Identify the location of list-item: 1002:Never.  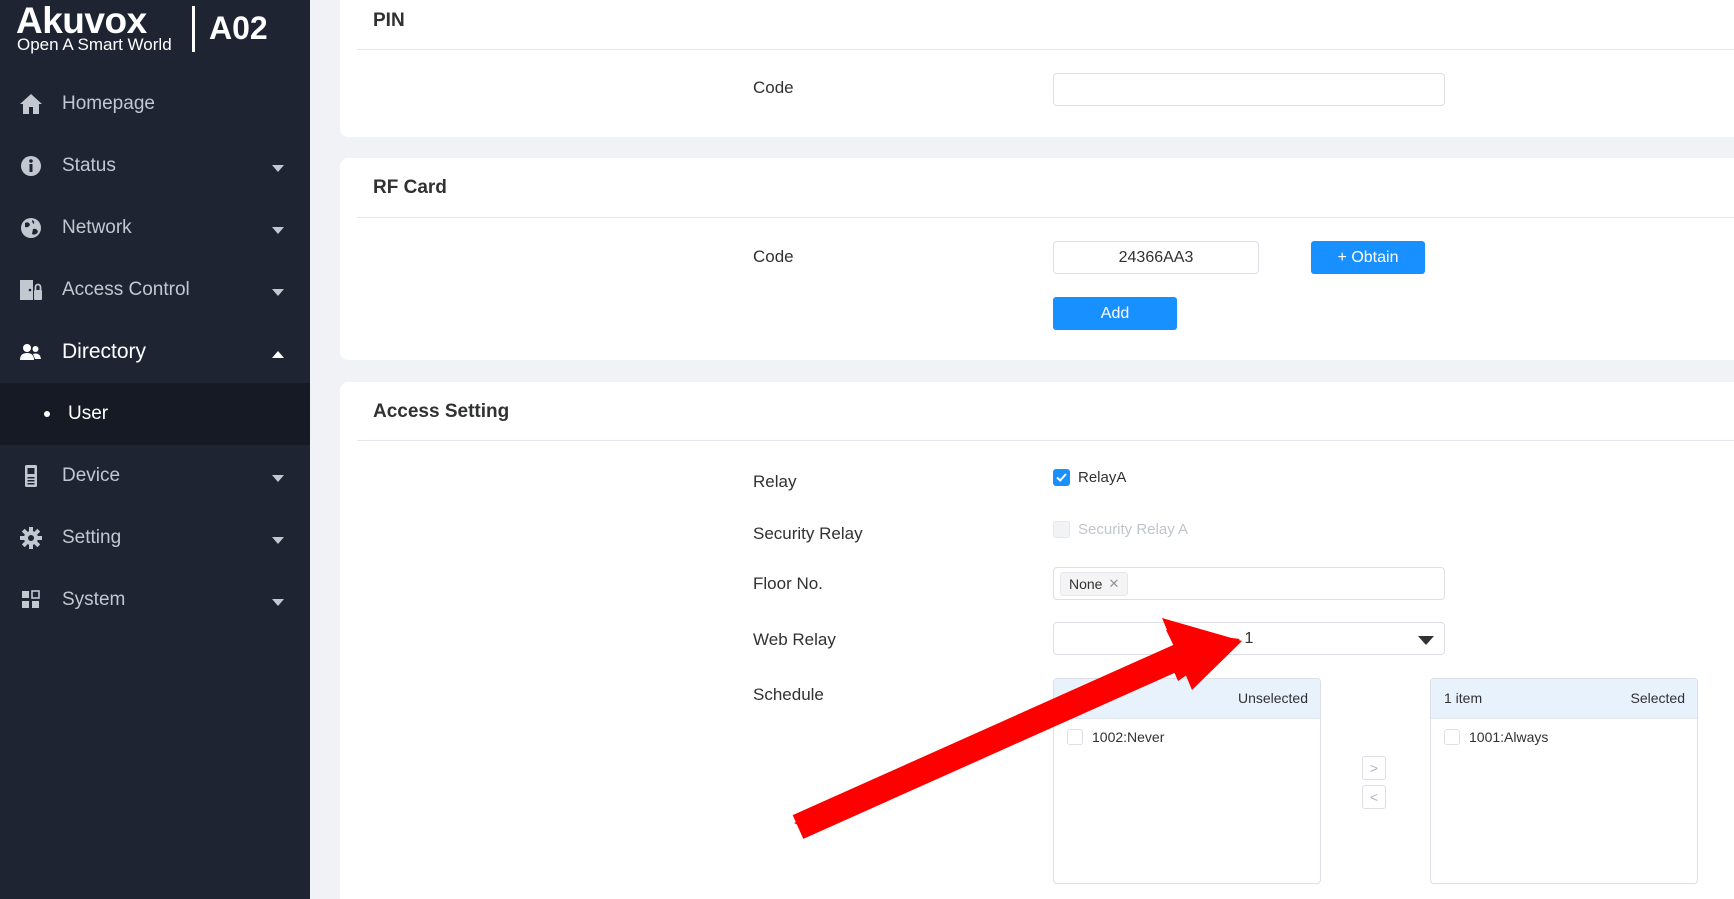
(1115, 737).